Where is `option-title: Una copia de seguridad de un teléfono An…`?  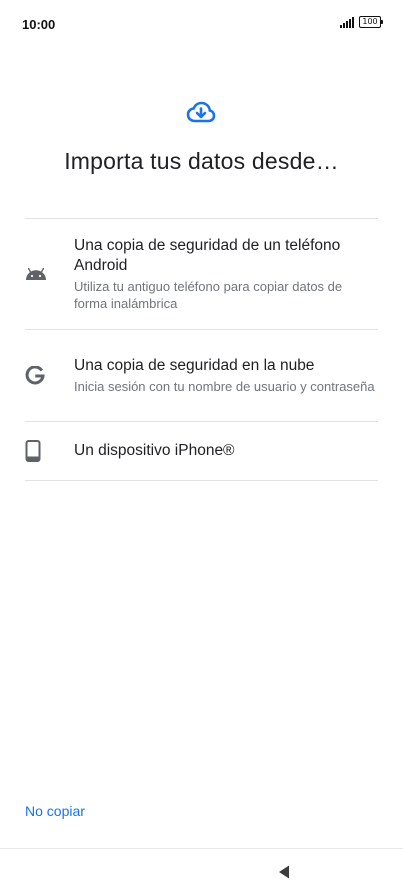
option-title: Una copia de seguridad de un teléfono An… is located at coordinates (207, 255).